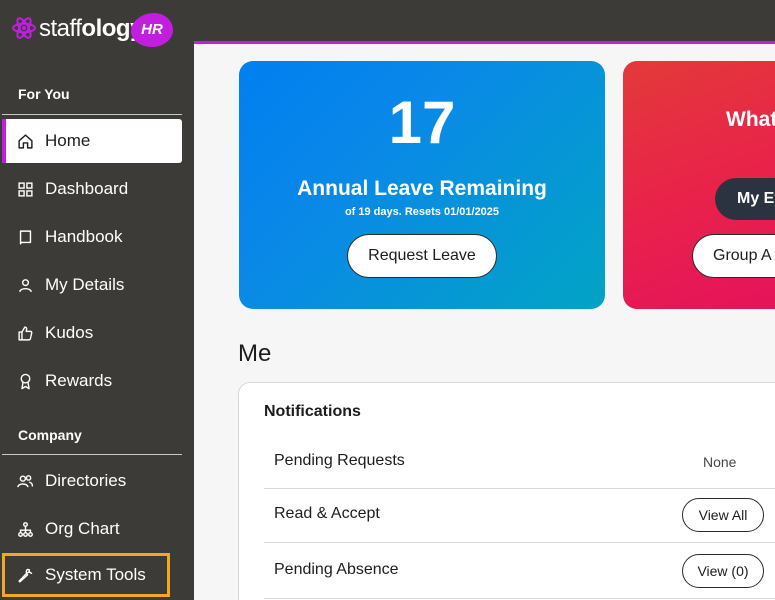  Describe the element at coordinates (25, 333) in the screenshot. I see `thumbs-up-icon` at that location.